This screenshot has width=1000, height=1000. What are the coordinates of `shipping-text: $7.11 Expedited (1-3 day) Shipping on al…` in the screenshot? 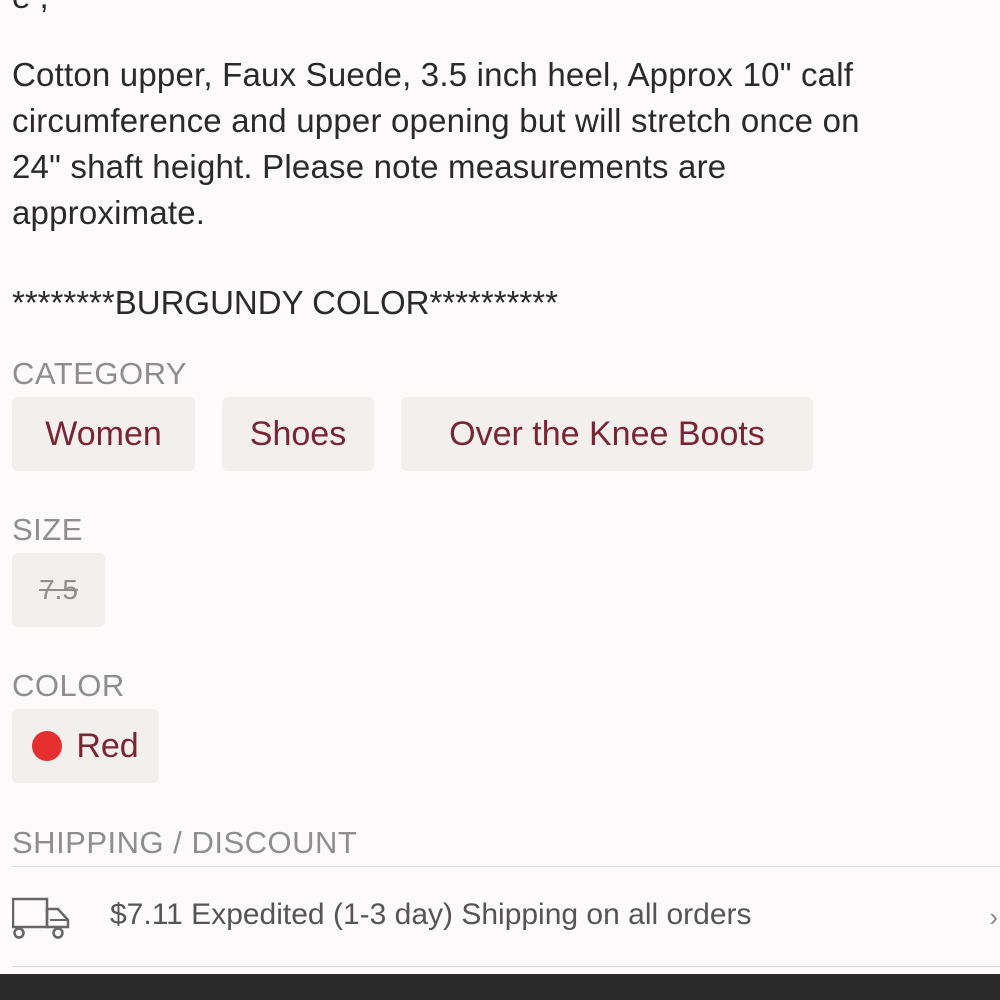 It's located at (431, 914).